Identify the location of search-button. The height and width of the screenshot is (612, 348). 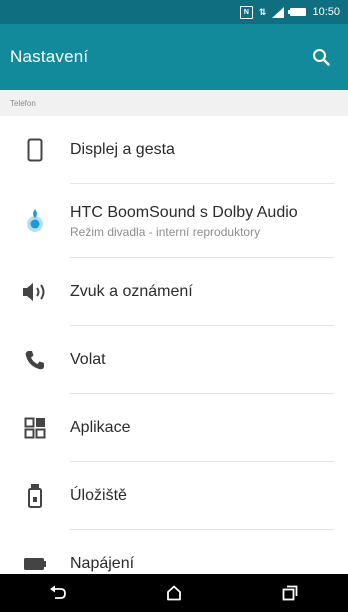
(321, 57).